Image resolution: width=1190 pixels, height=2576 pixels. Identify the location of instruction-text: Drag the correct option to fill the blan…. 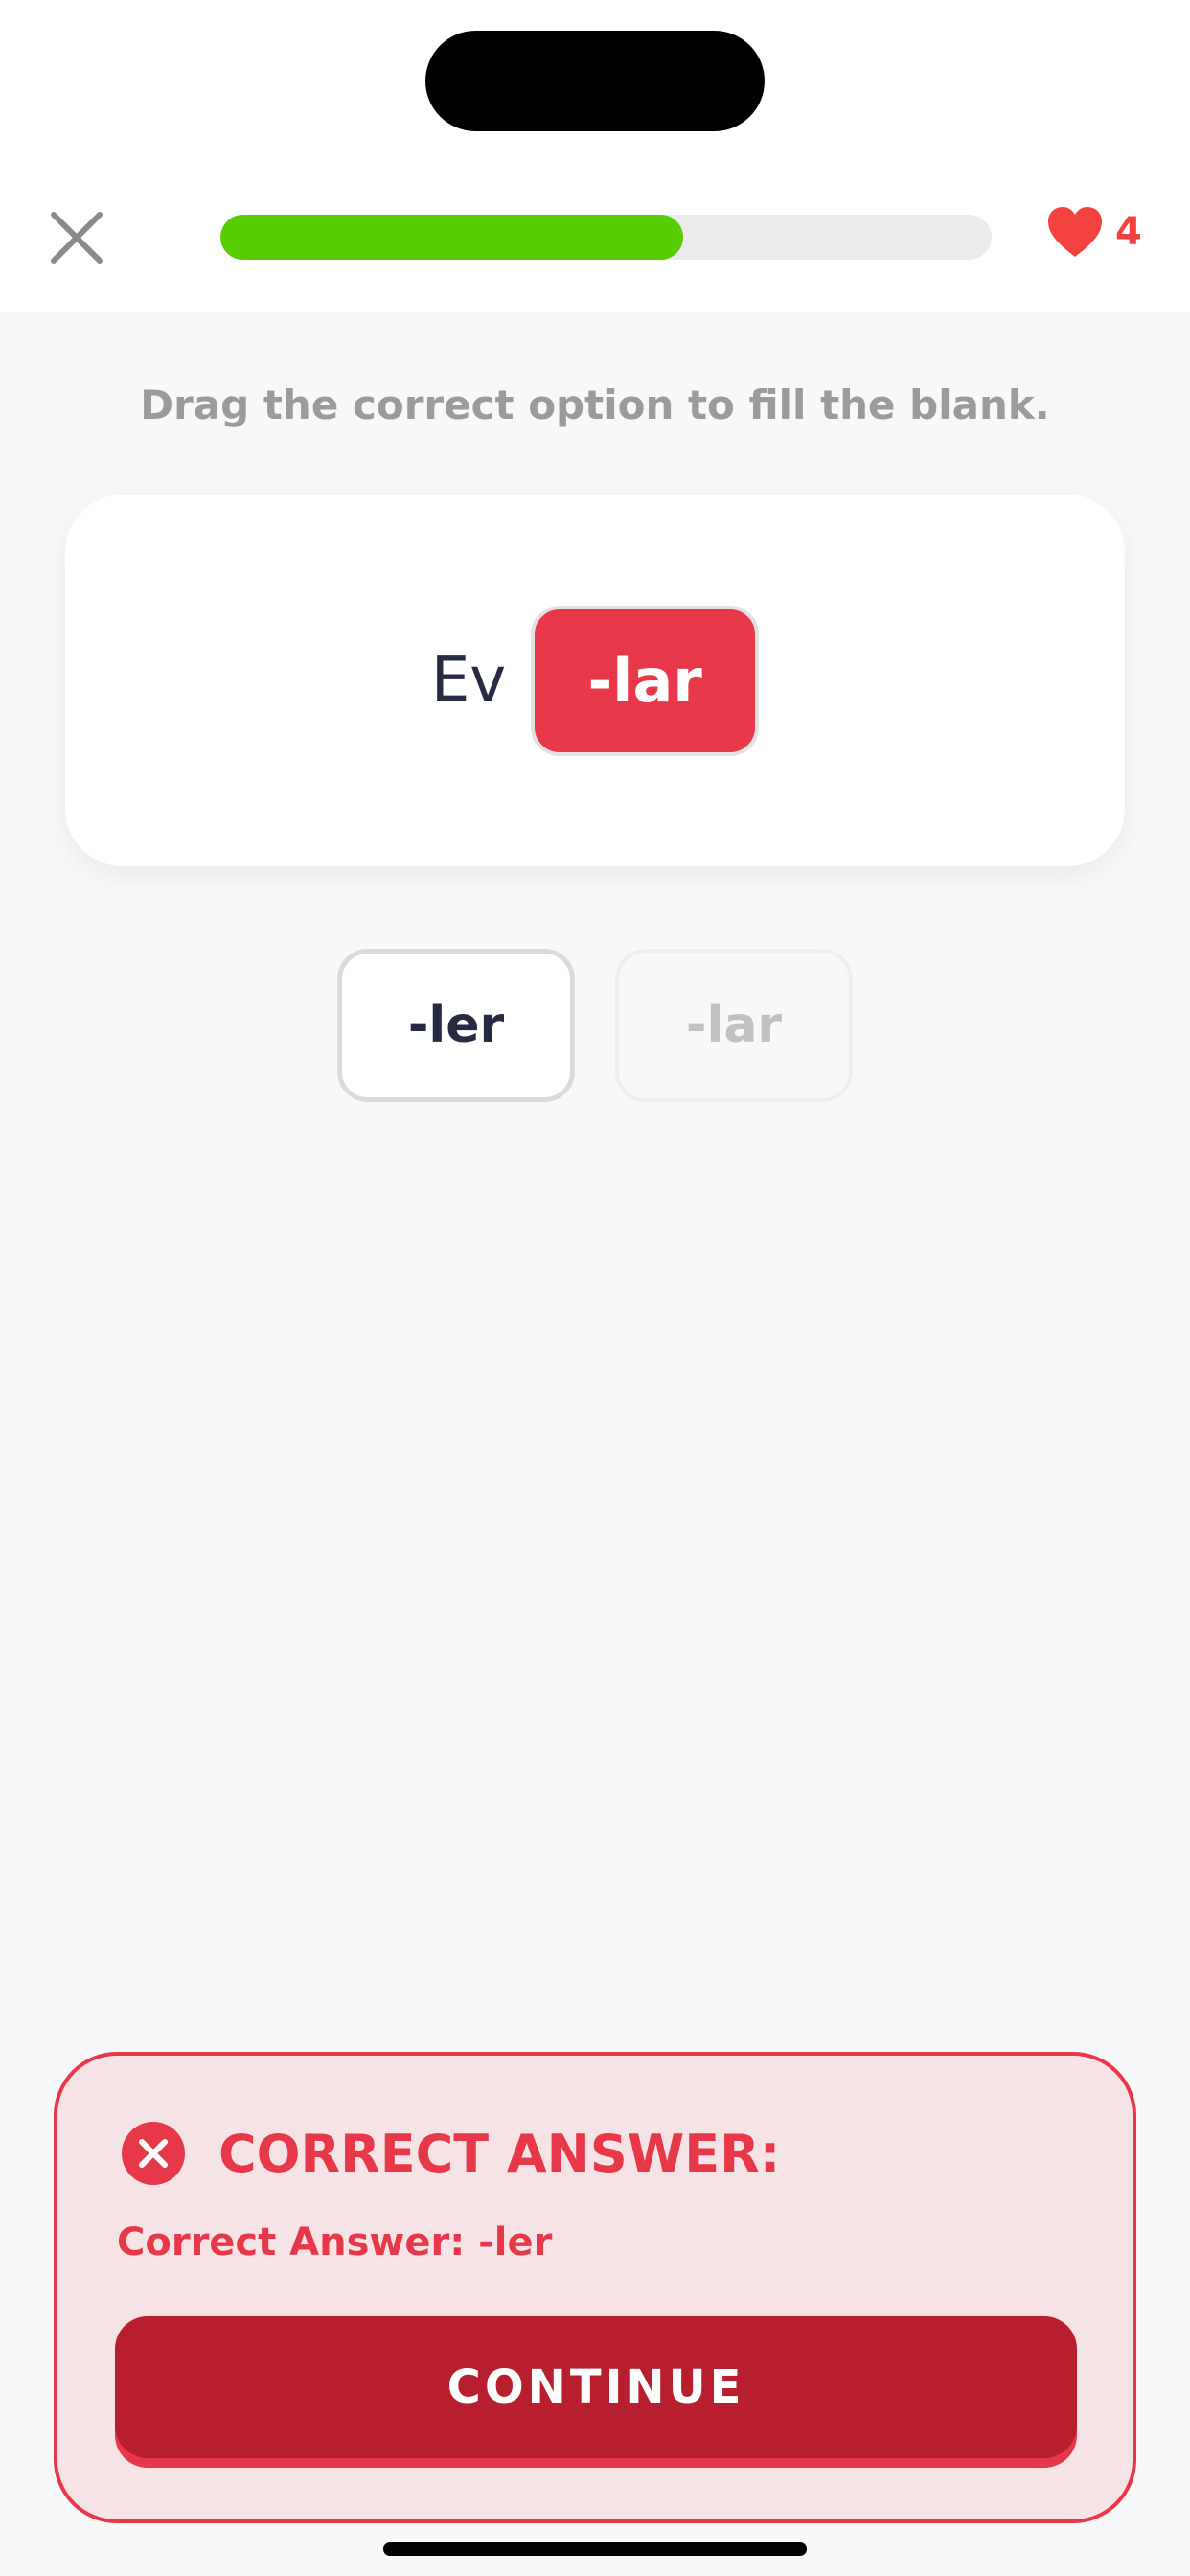
(595, 404).